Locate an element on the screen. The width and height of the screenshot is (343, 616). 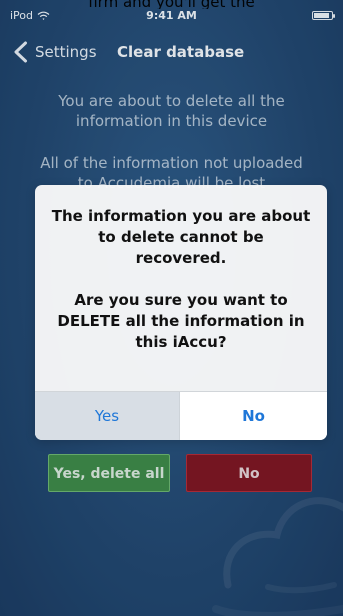
alert-line-1: The information you are about is located at coordinates (181, 216).